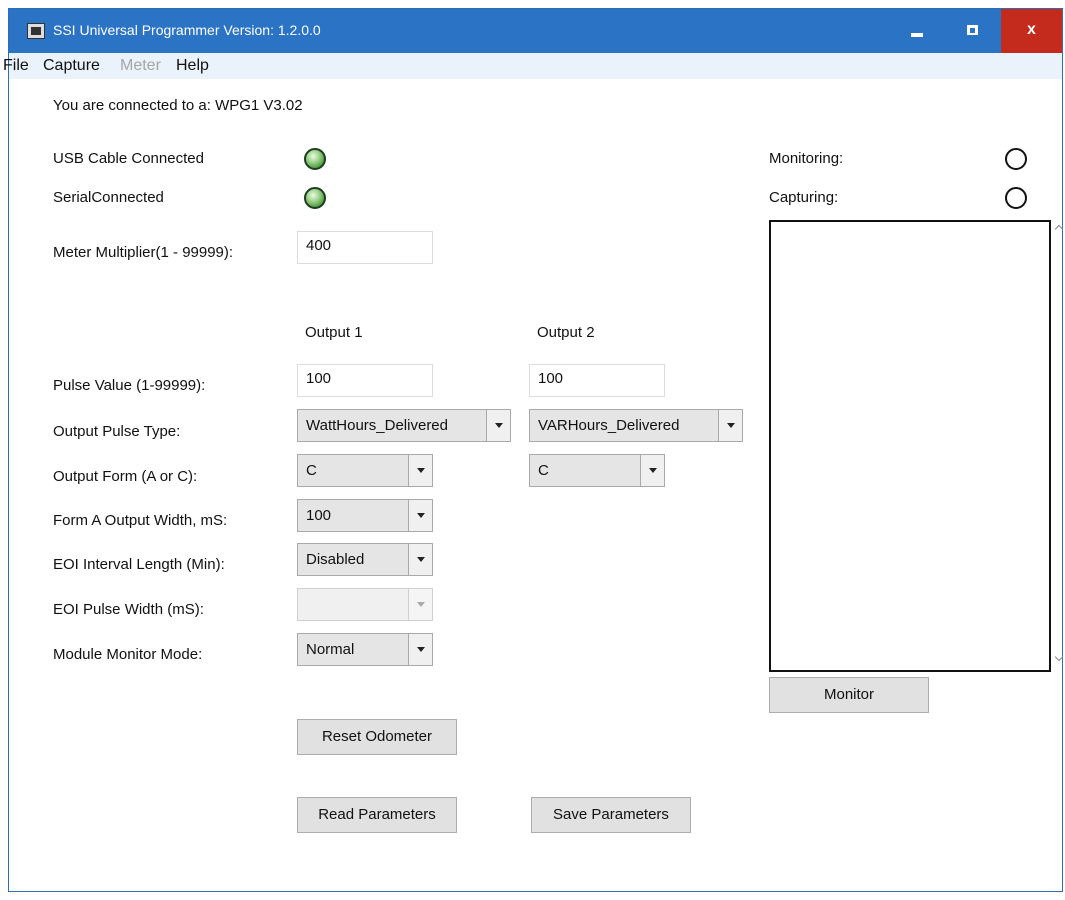 The image size is (1065, 900). I want to click on output1-form-select: C, so click(365, 470).